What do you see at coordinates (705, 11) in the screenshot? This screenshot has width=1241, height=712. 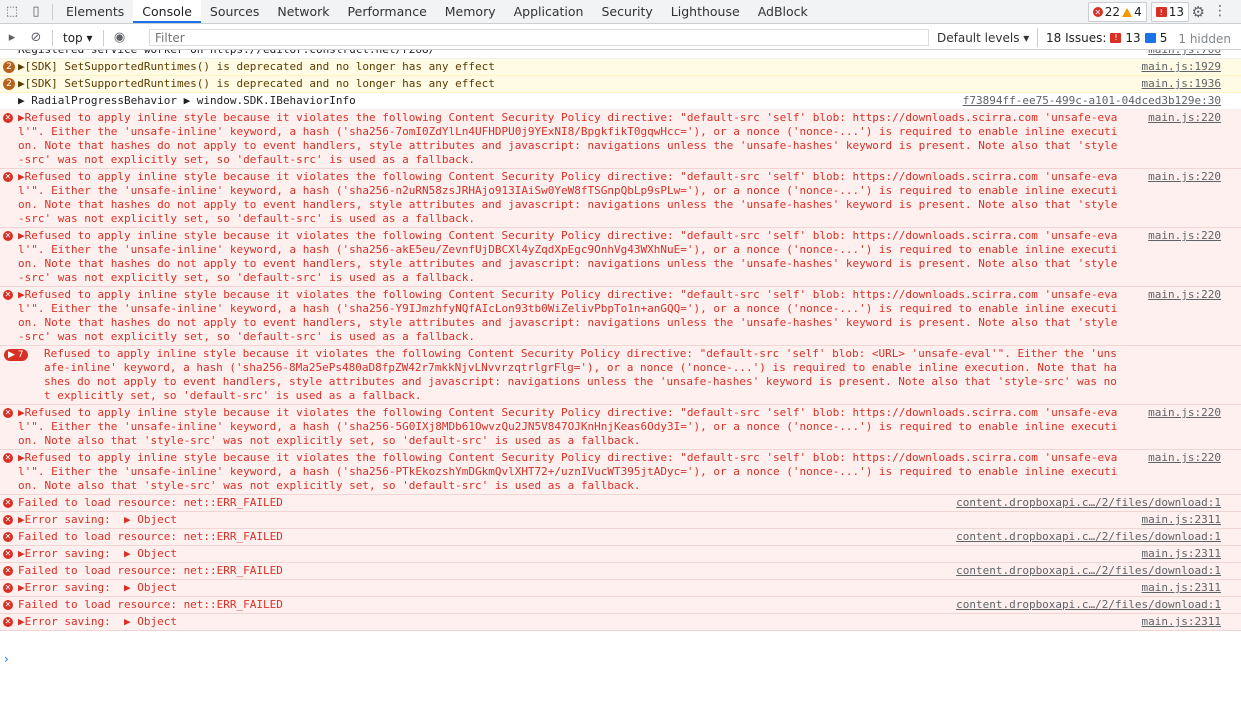 I see `tab-lighthouse: Lighthouse` at bounding box center [705, 11].